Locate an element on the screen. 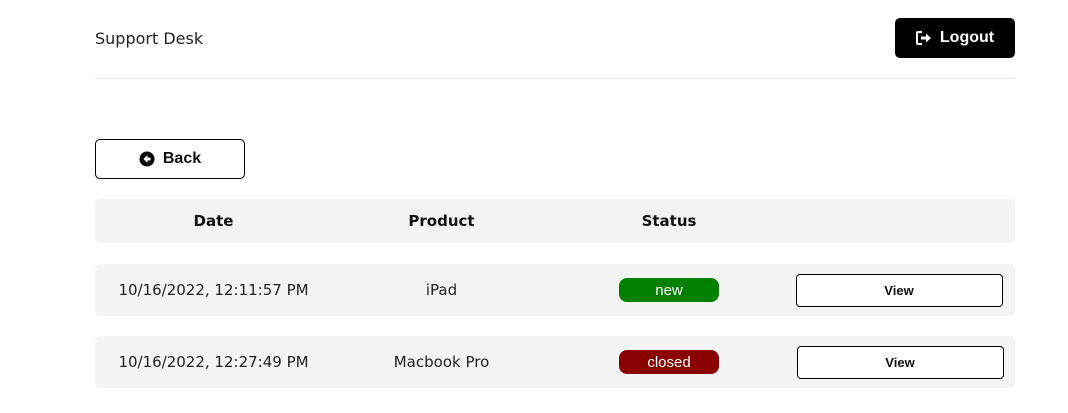 The image size is (1068, 413). logout-button: Logout is located at coordinates (955, 38).